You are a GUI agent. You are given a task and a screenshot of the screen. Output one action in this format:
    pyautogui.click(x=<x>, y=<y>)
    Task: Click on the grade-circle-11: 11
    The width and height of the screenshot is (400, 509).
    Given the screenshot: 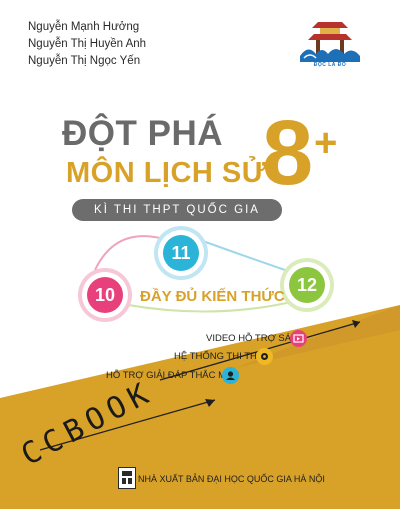 What is the action you would take?
    pyautogui.click(x=181, y=253)
    